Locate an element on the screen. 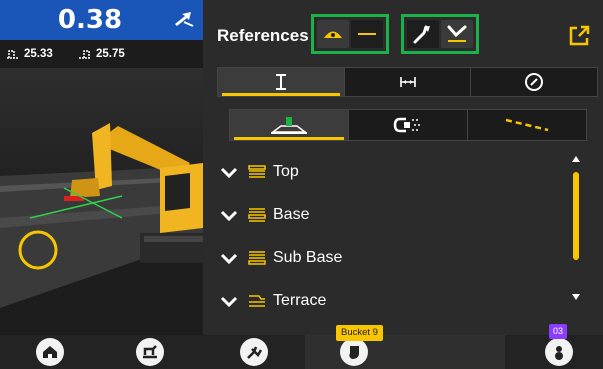 This screenshot has height=369, width=603. elevation-row: 25.33 25.75 is located at coordinates (101, 54).